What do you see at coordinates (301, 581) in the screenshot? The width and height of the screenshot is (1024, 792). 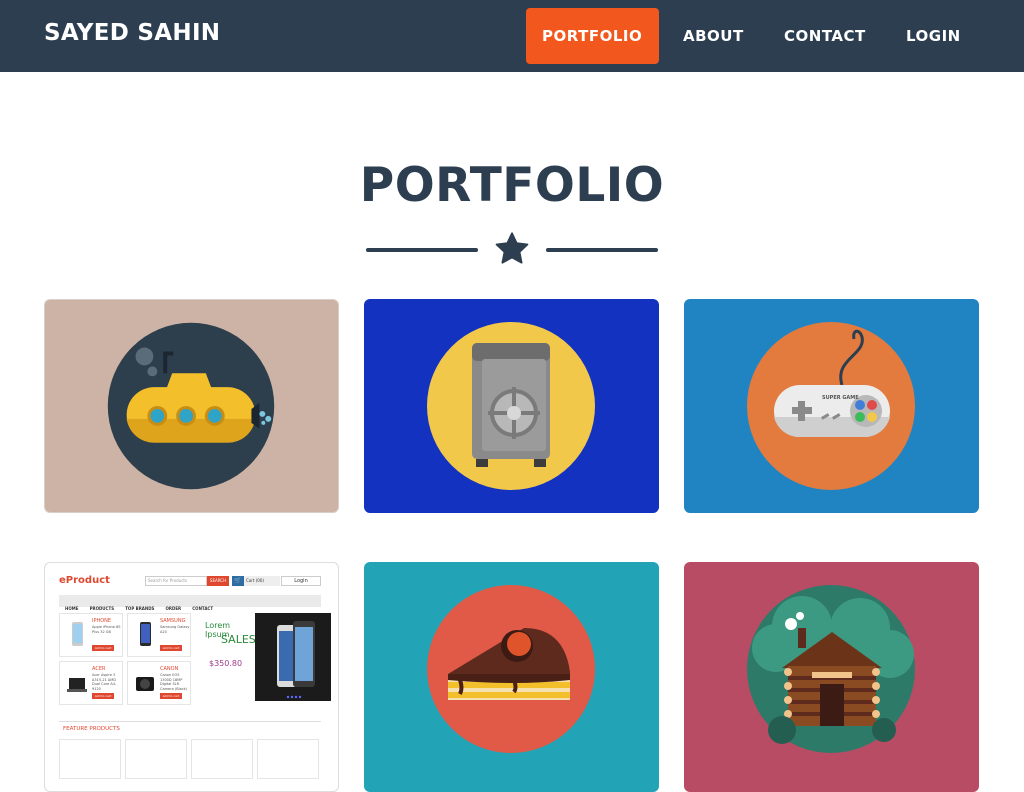 I see `shop-login: Login` at bounding box center [301, 581].